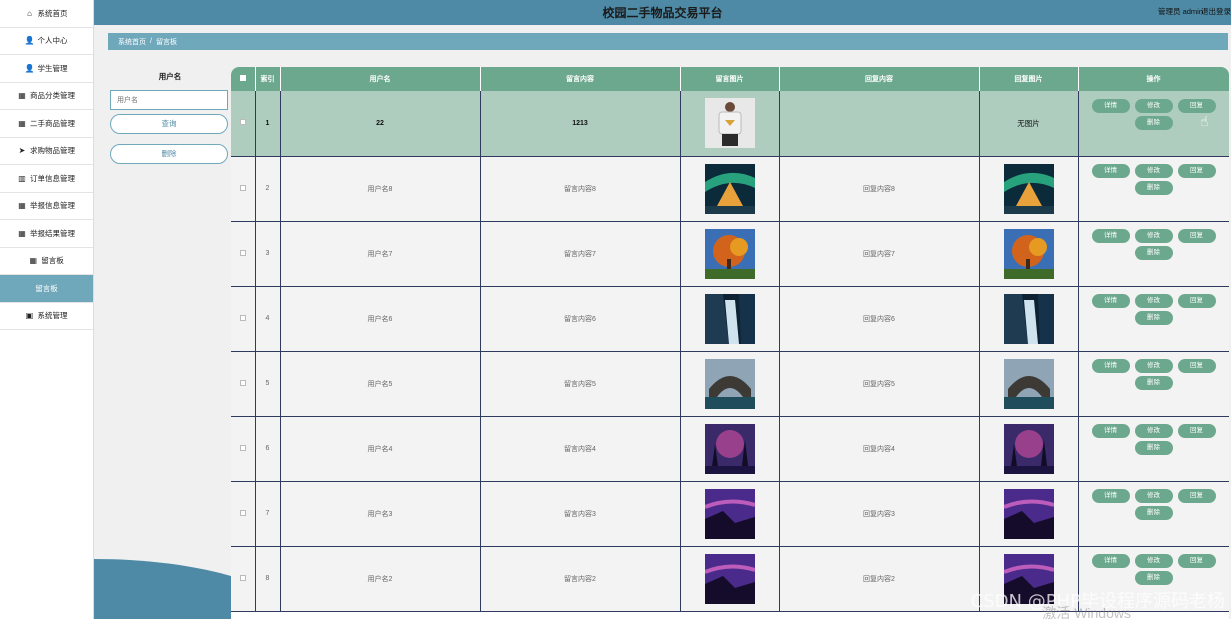 The width and height of the screenshot is (1231, 619). Describe the element at coordinates (46, 316) in the screenshot. I see `sidebar-item-11: ▣ 系统管理` at that location.